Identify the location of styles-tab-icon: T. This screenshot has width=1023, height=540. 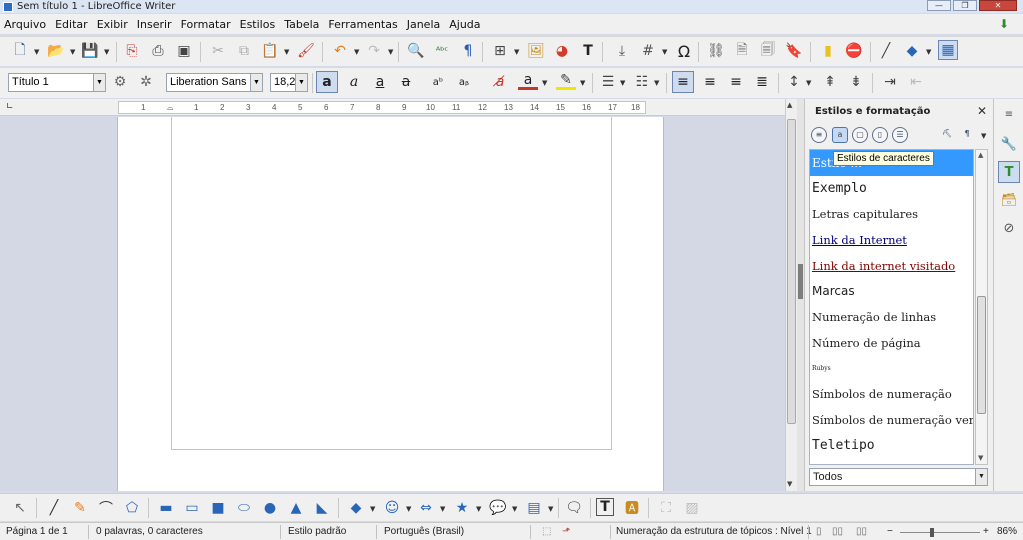
(1009, 172).